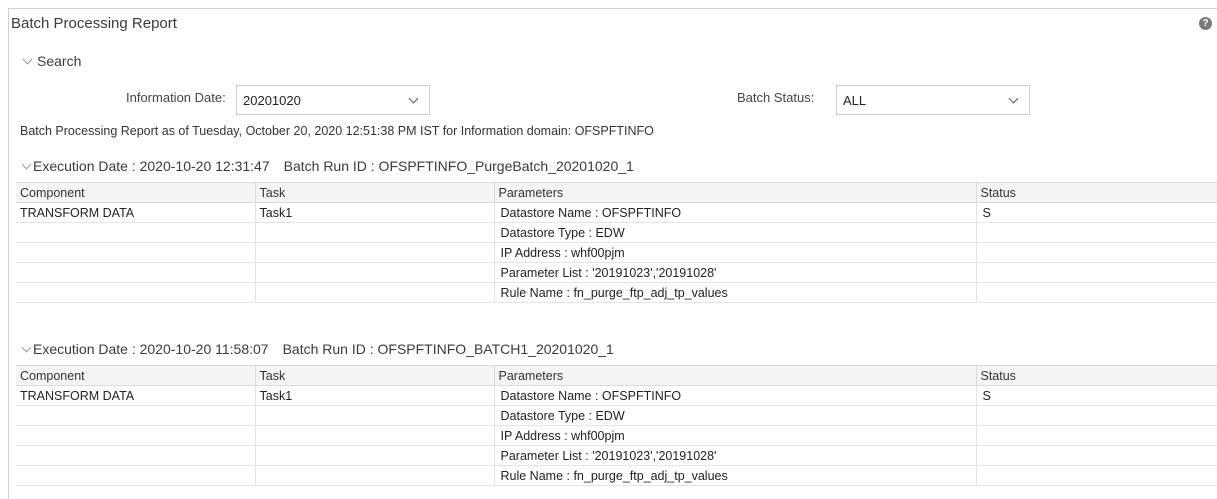  I want to click on help-icon: ?, so click(1205, 23).